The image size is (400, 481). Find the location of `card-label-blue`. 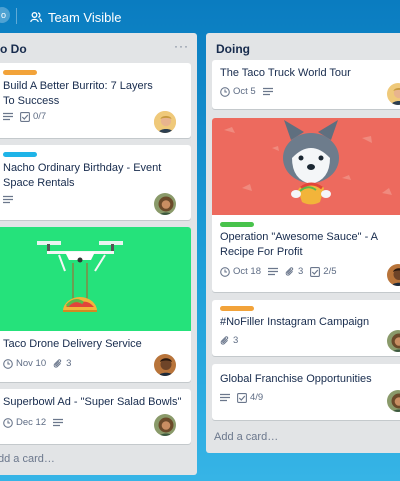

card-label-blue is located at coordinates (20, 154).